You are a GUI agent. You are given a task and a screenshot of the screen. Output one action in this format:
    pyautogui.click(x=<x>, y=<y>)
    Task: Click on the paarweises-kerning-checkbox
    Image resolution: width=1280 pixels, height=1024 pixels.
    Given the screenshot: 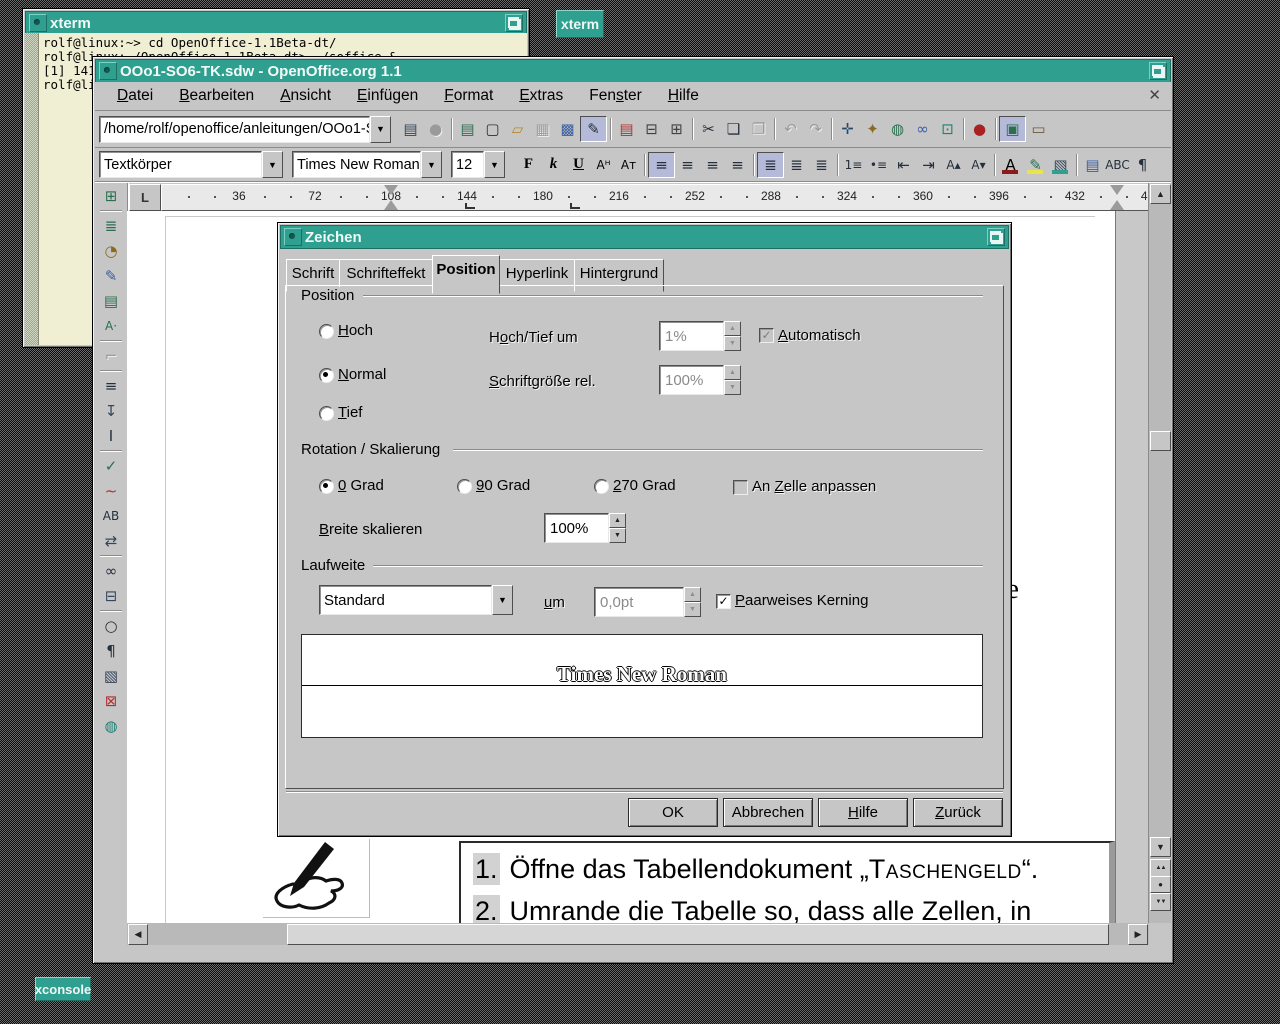 What is the action you would take?
    pyautogui.click(x=723, y=601)
    